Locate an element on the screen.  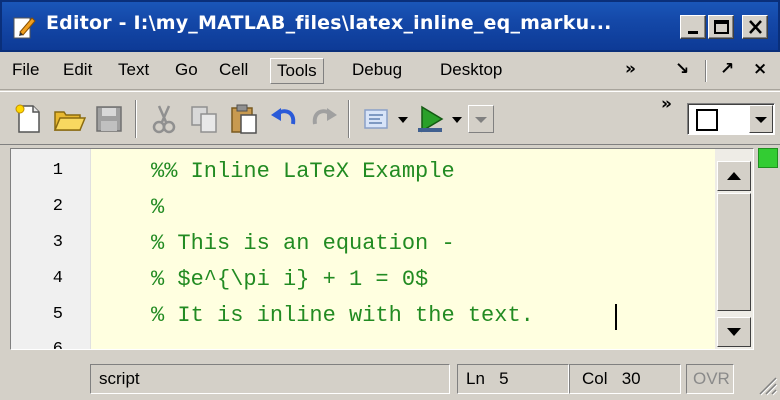
line-value: 5 is located at coordinates (504, 378).